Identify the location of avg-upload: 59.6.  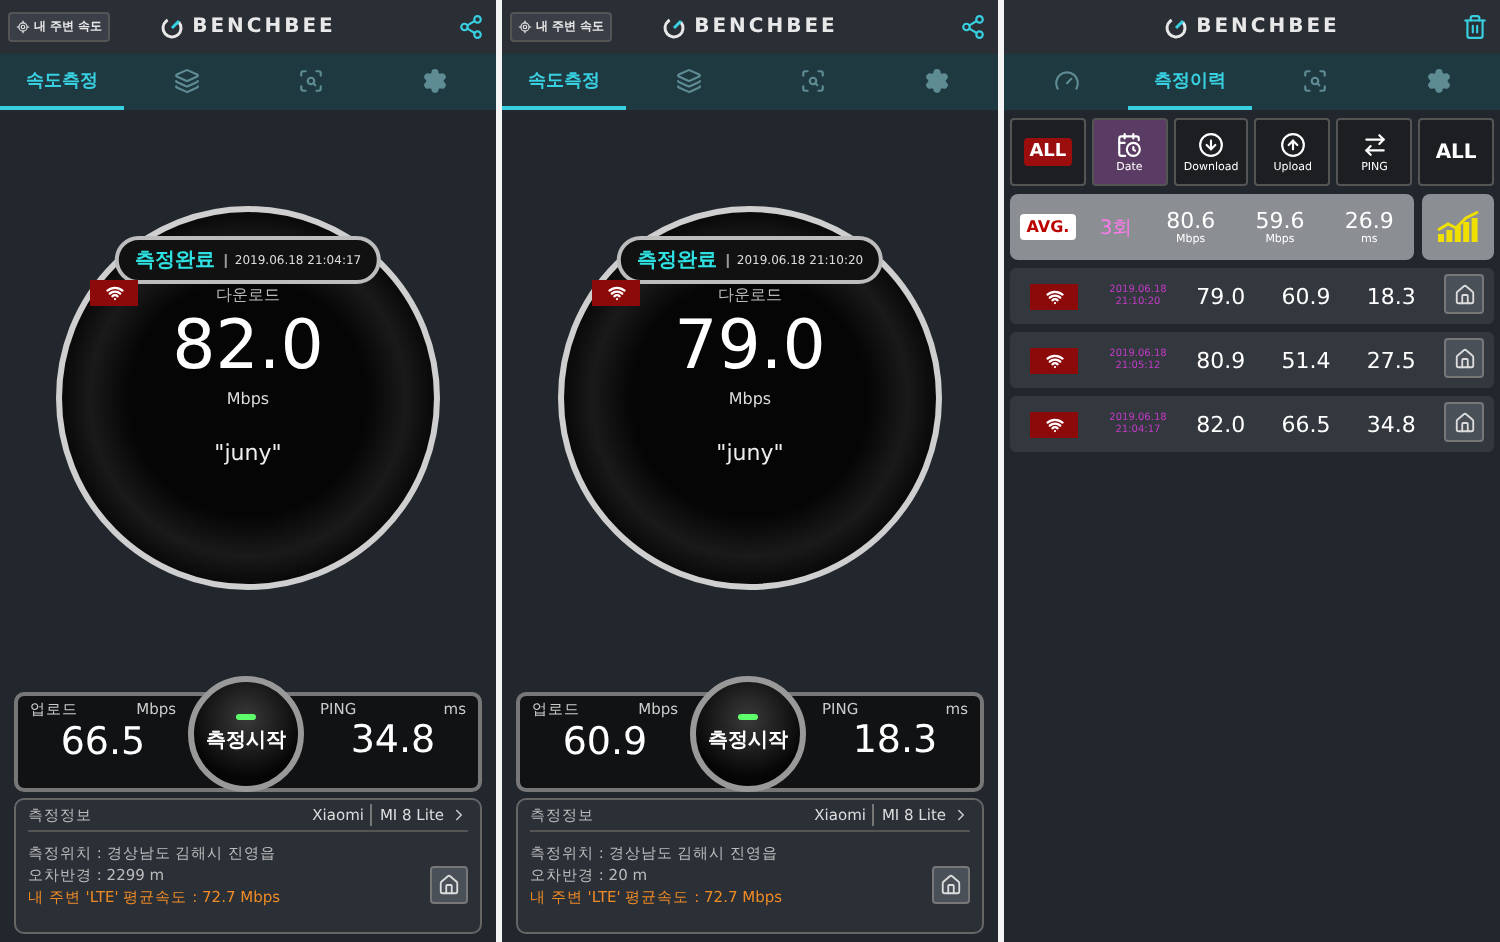
(1280, 221).